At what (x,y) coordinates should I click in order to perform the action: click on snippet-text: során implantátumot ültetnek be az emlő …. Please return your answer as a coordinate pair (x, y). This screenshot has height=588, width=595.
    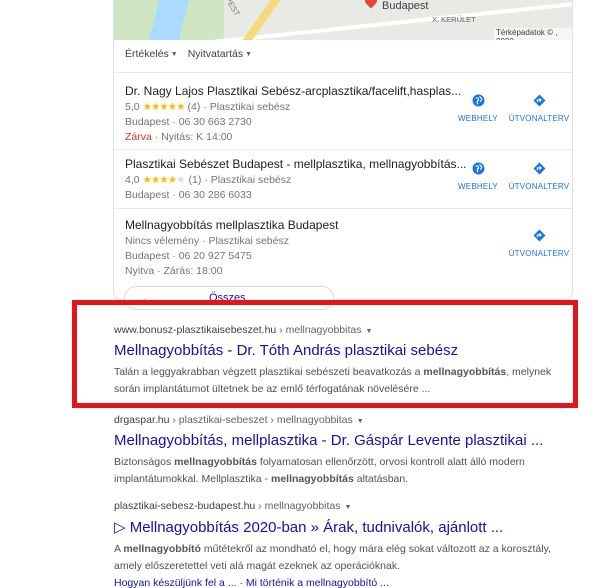
    Looking at the image, I should click on (272, 389).